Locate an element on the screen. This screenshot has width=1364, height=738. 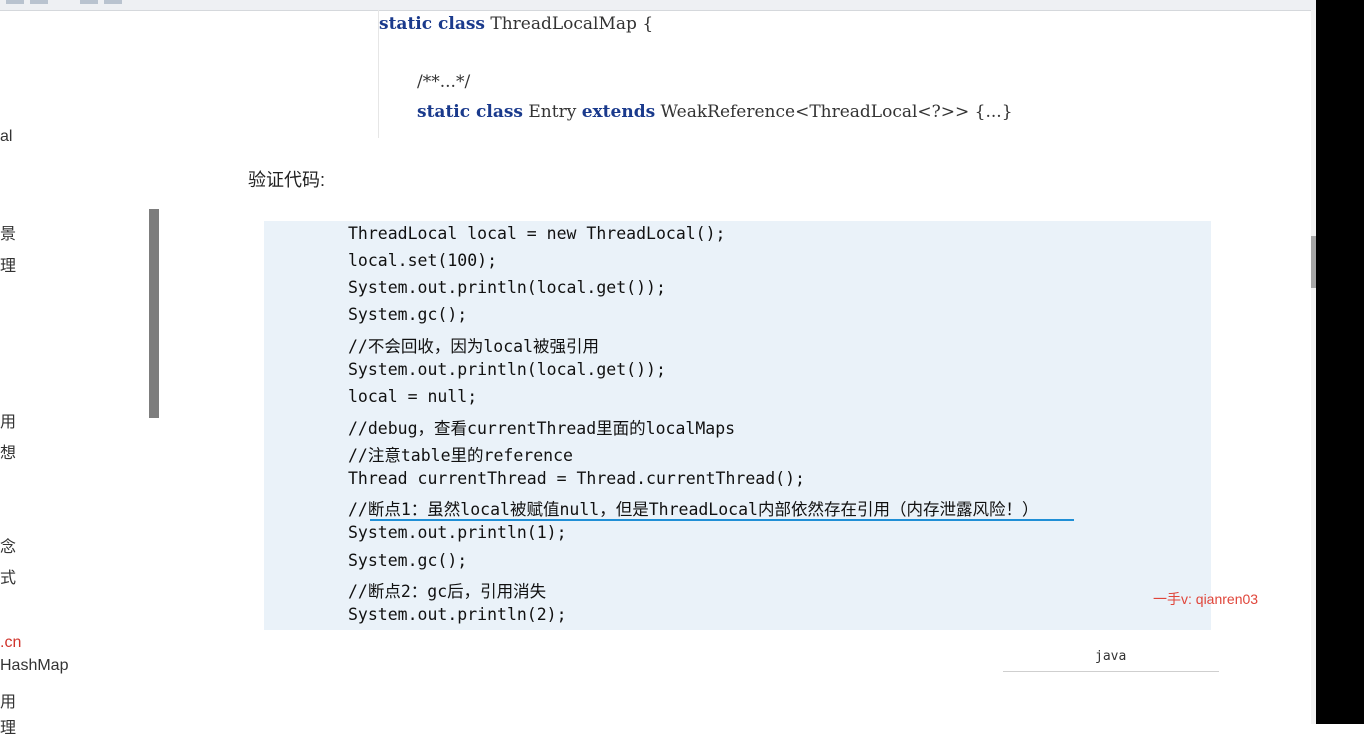
screen-edge is located at coordinates (1340, 362).